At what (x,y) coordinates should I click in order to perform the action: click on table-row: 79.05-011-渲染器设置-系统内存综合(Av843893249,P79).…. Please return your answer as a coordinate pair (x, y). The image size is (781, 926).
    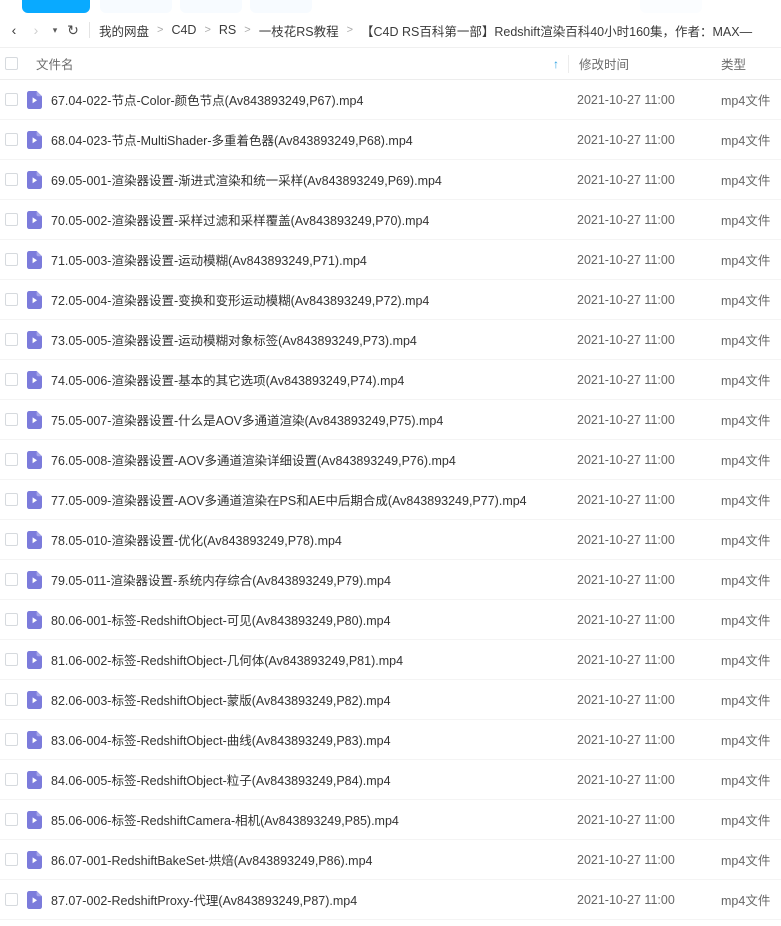
    Looking at the image, I should click on (390, 580).